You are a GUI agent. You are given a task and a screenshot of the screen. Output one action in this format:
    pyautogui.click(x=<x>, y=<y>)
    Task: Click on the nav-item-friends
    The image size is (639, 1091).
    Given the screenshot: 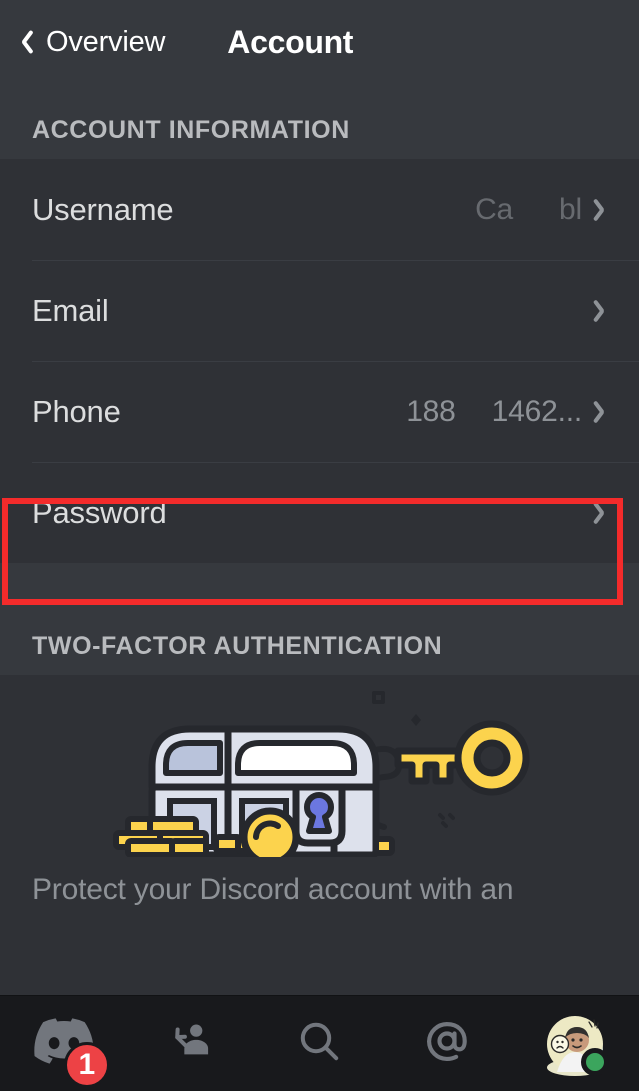 What is the action you would take?
    pyautogui.click(x=192, y=1043)
    